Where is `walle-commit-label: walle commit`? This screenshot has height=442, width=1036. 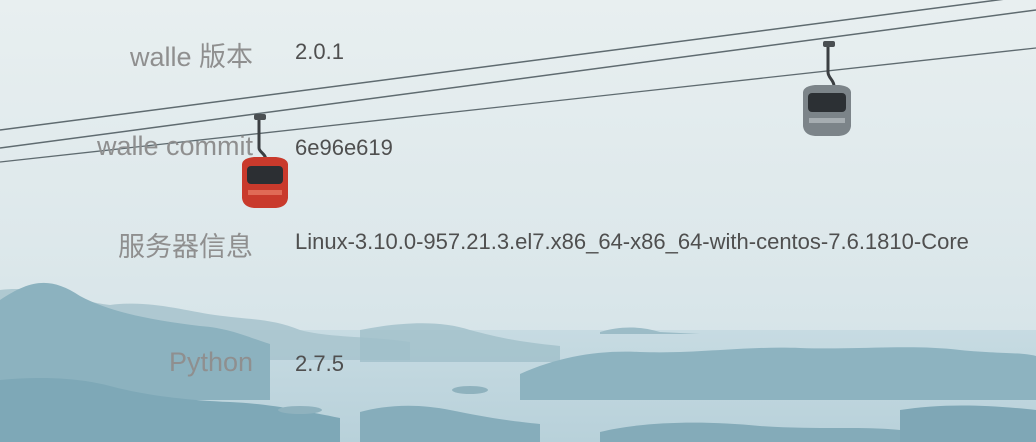
walle-commit-label: walle commit is located at coordinates (174, 146).